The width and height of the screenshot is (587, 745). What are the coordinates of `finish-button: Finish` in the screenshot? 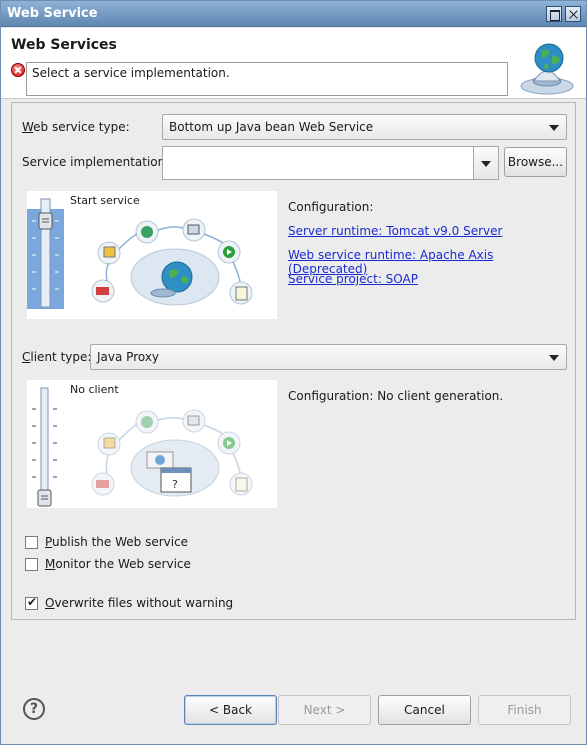 It's located at (524, 710).